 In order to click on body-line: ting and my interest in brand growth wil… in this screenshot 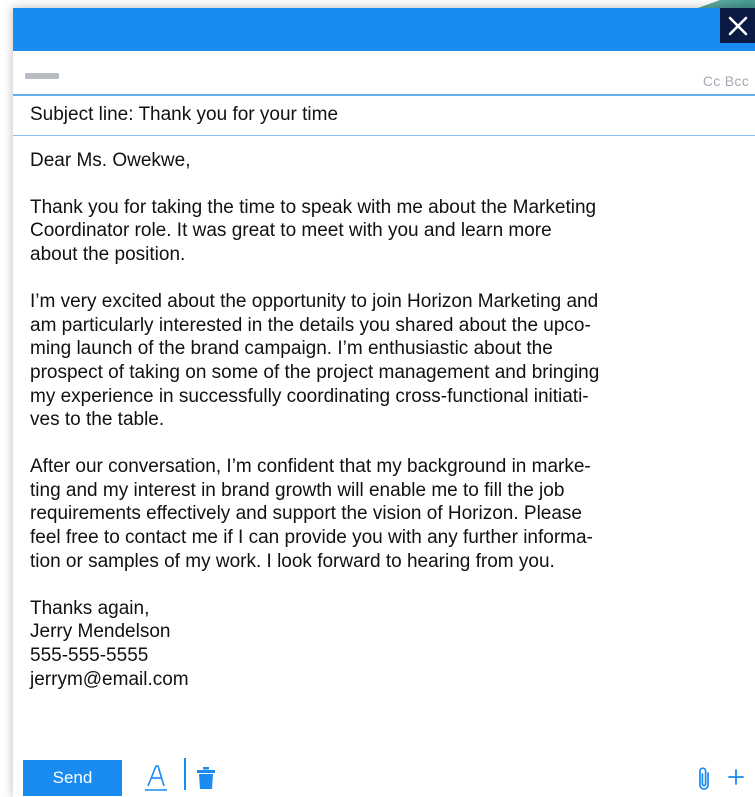, I will do `click(297, 490)`.